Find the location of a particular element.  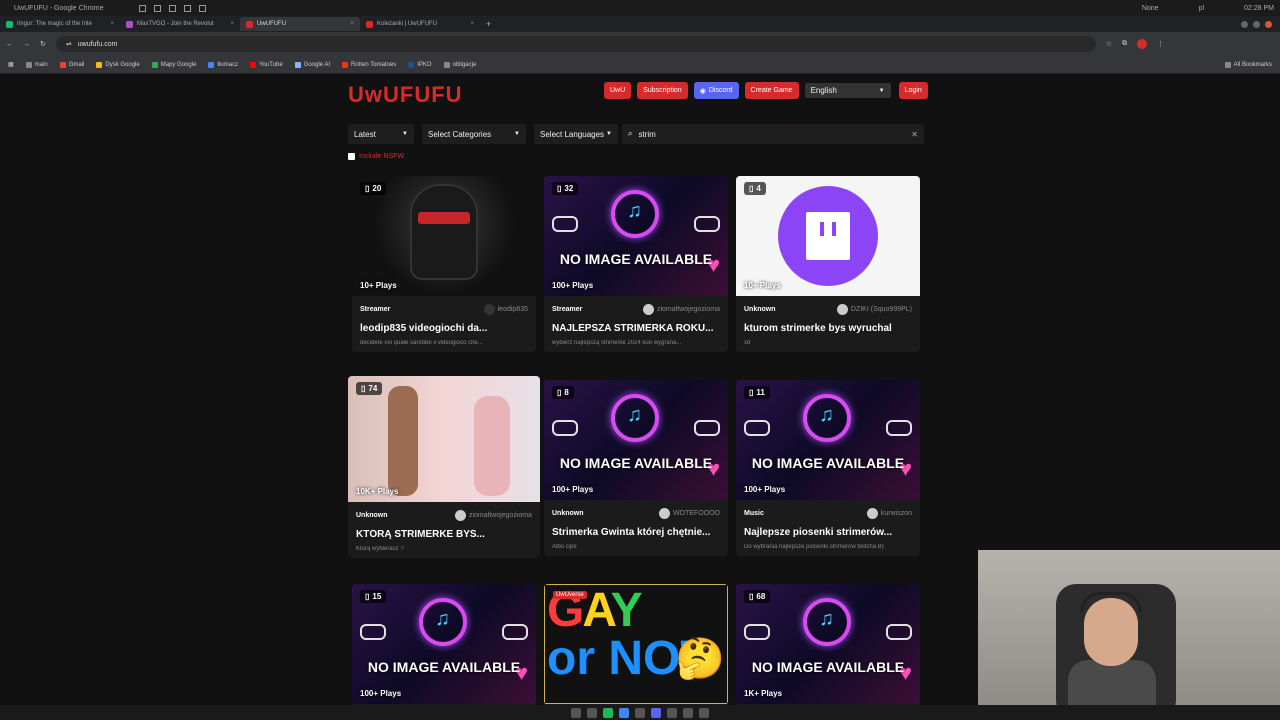

bookmark-drive: Dysk Google is located at coordinates (118, 64).